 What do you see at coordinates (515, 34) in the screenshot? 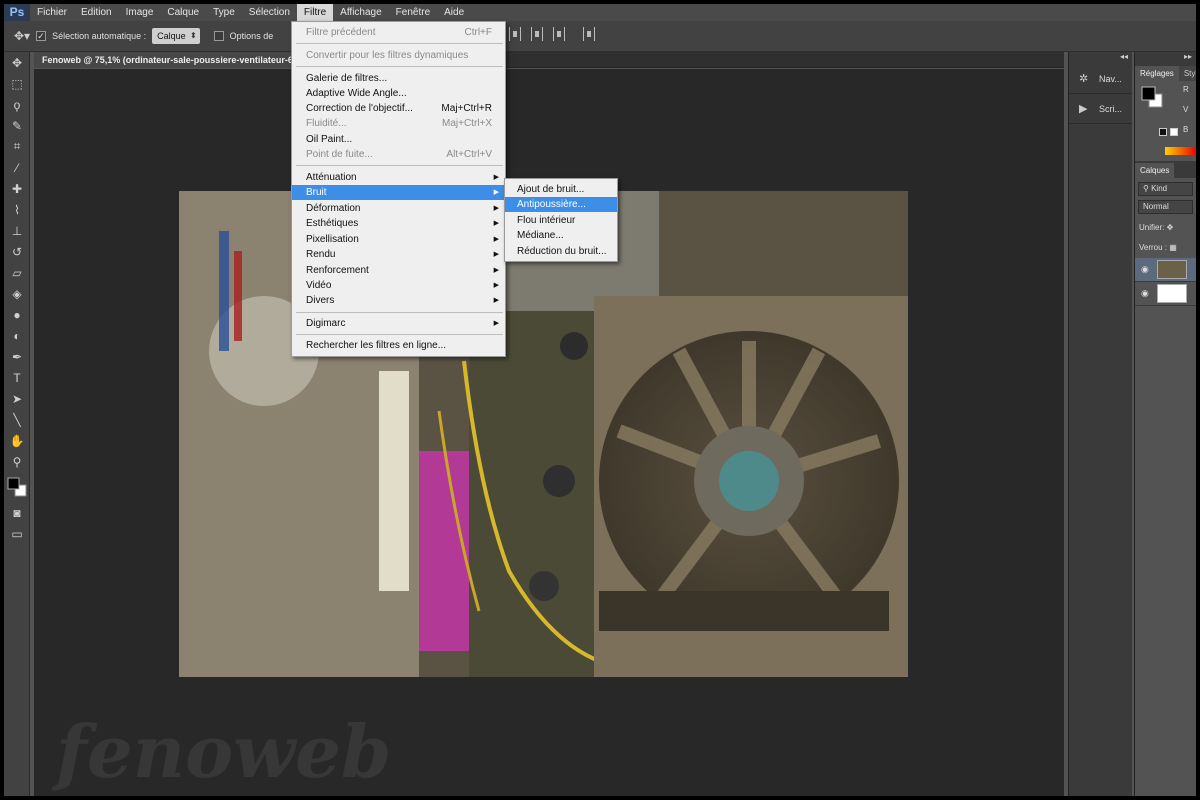
I see `align-top-icon` at bounding box center [515, 34].